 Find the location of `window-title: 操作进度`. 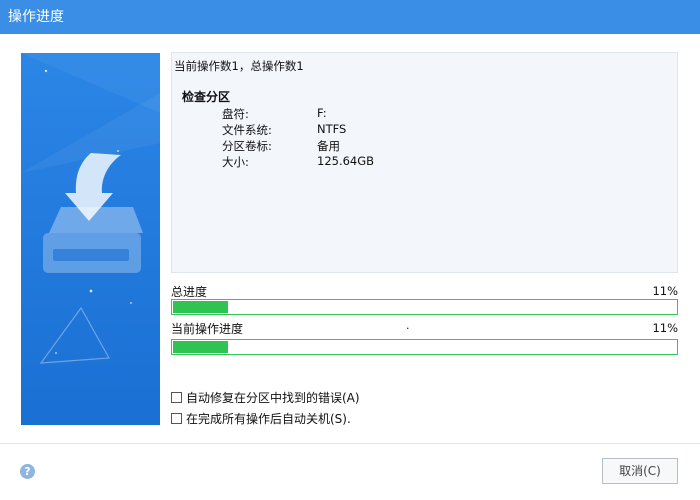

window-title: 操作进度 is located at coordinates (36, 17).